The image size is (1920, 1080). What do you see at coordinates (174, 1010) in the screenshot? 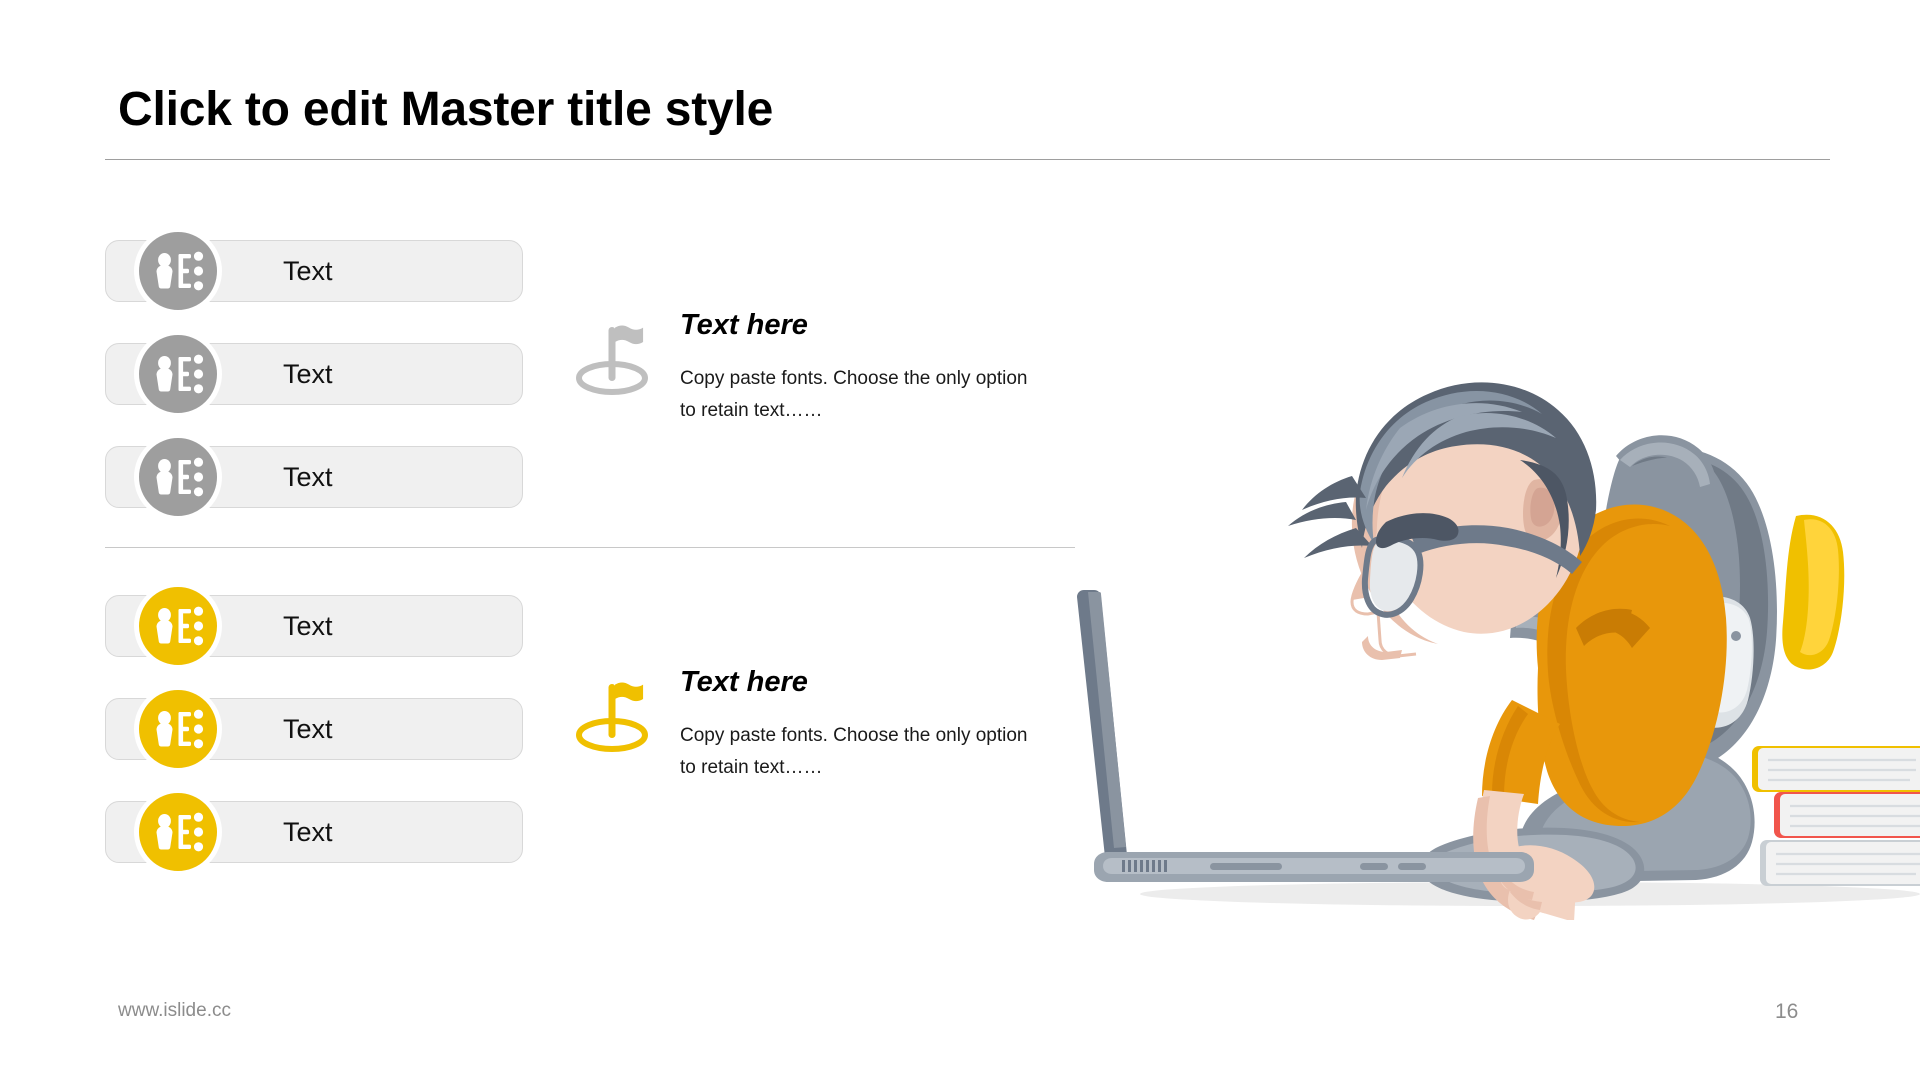
I see `footer-url: www.islide.cc` at bounding box center [174, 1010].